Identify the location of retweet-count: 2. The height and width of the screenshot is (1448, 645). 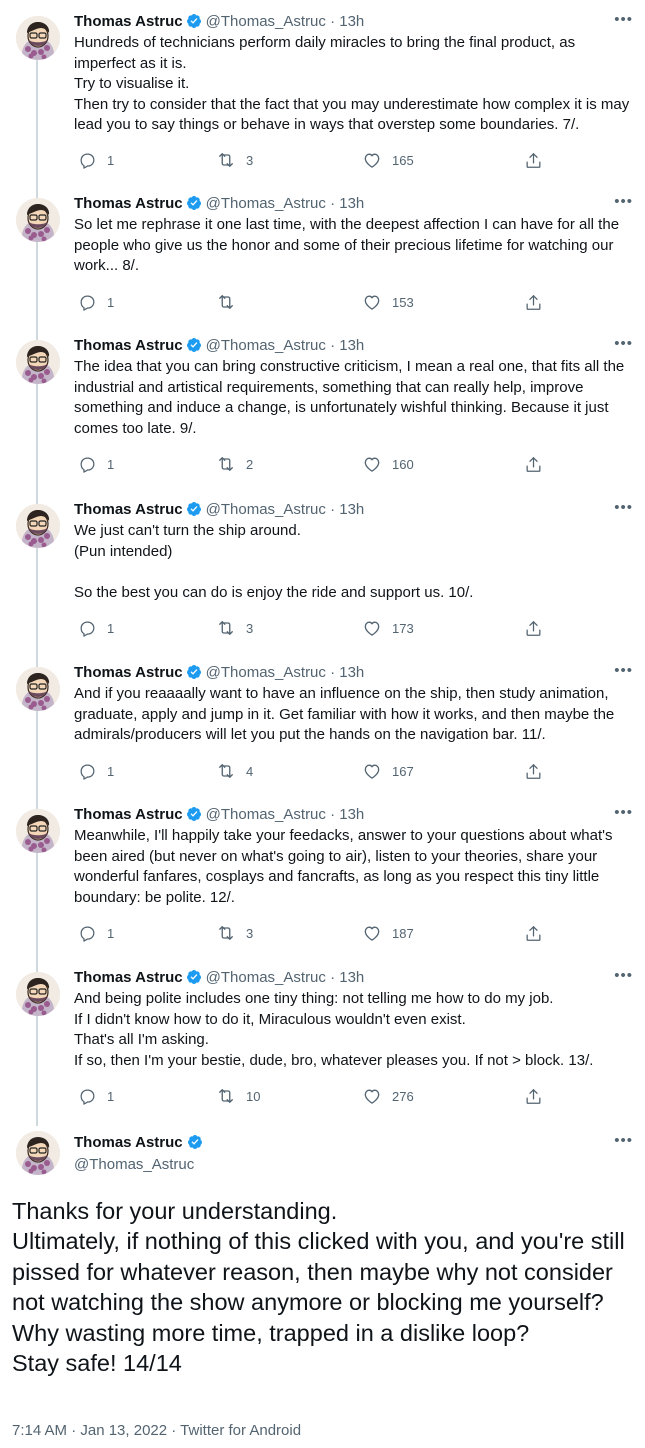
(250, 464).